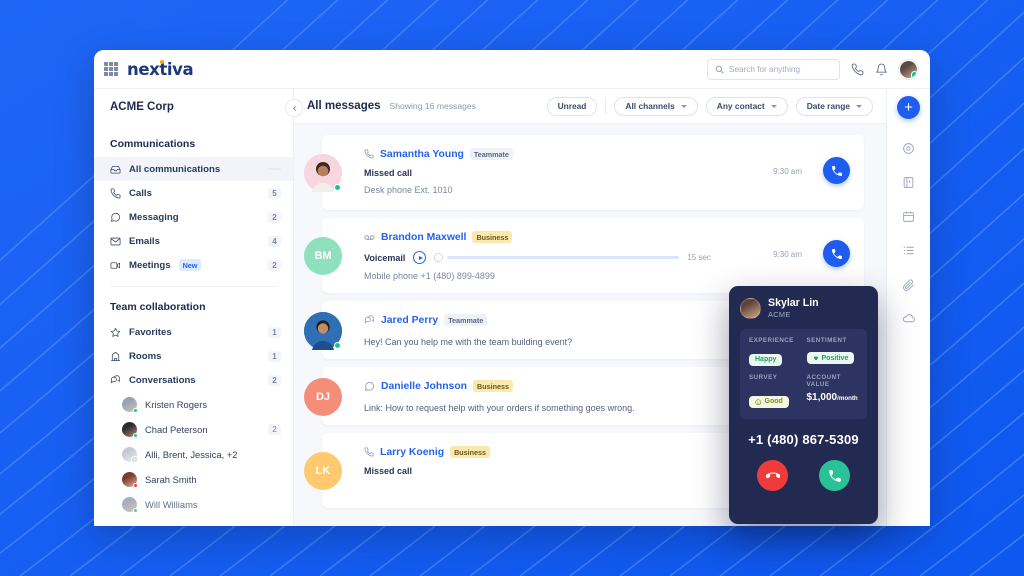  Describe the element at coordinates (909, 148) in the screenshot. I see `compass-icon` at that location.